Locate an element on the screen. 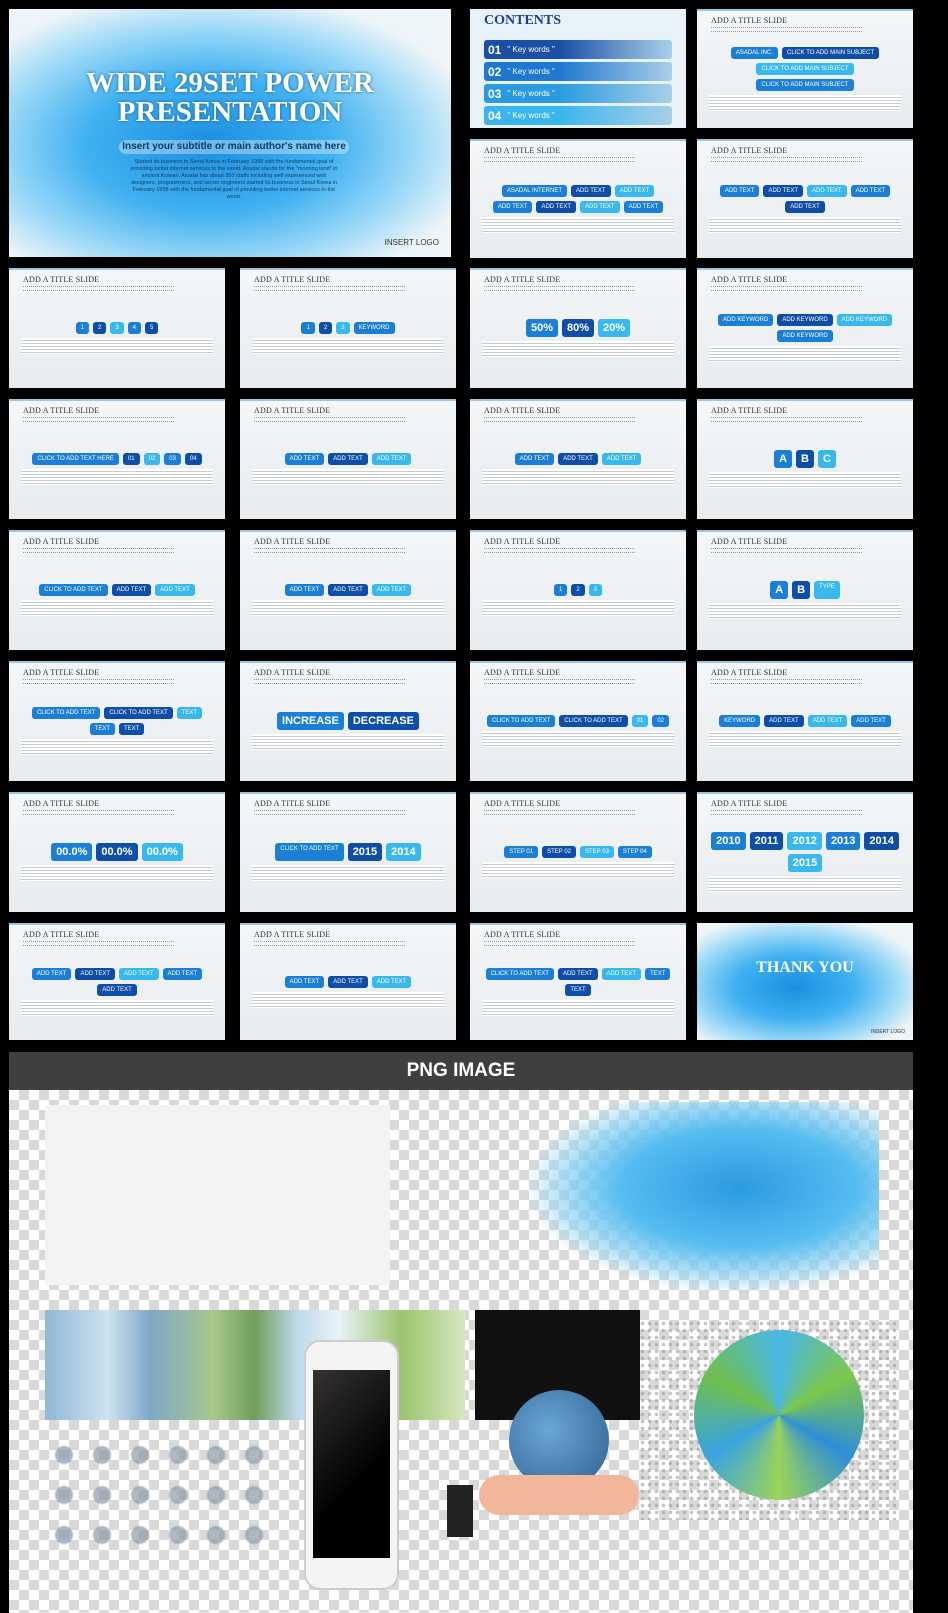 The width and height of the screenshot is (948, 1613). slide-label: 4 is located at coordinates (134, 328).